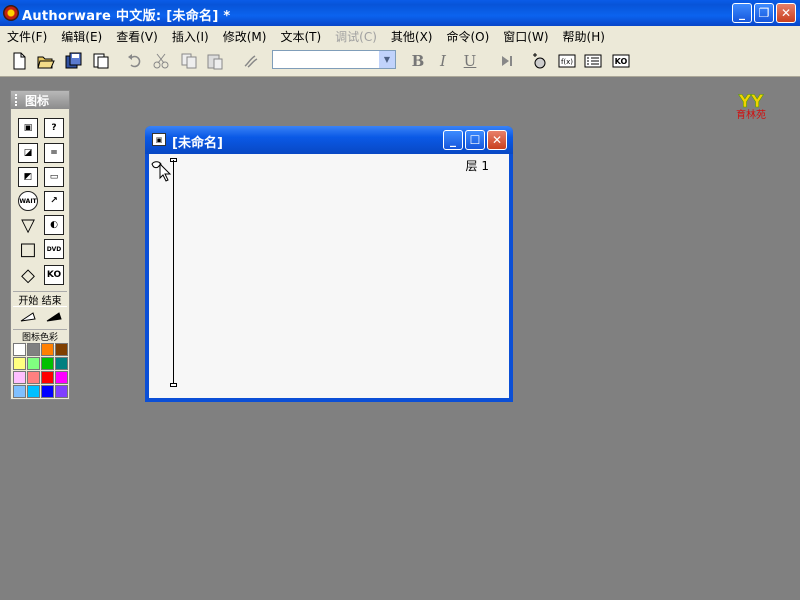 Image resolution: width=800 pixels, height=600 pixels. Describe the element at coordinates (329, 140) in the screenshot. I see `flowchart-window-titlebar: ▣ [未命名] _ ☐ ✕` at that location.